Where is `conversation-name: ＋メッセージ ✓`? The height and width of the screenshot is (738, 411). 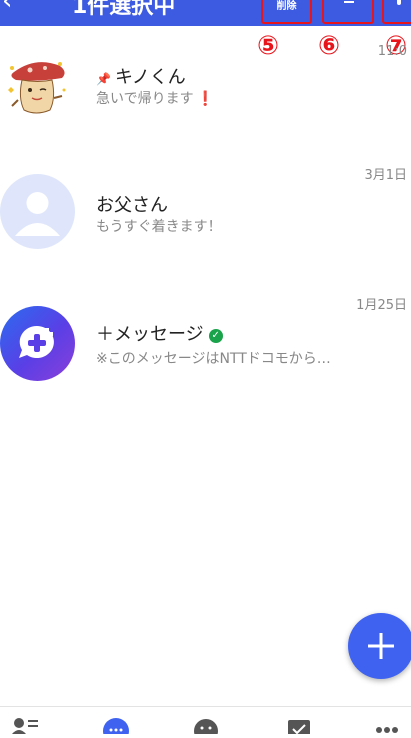 conversation-name: ＋メッセージ ✓ is located at coordinates (159, 333).